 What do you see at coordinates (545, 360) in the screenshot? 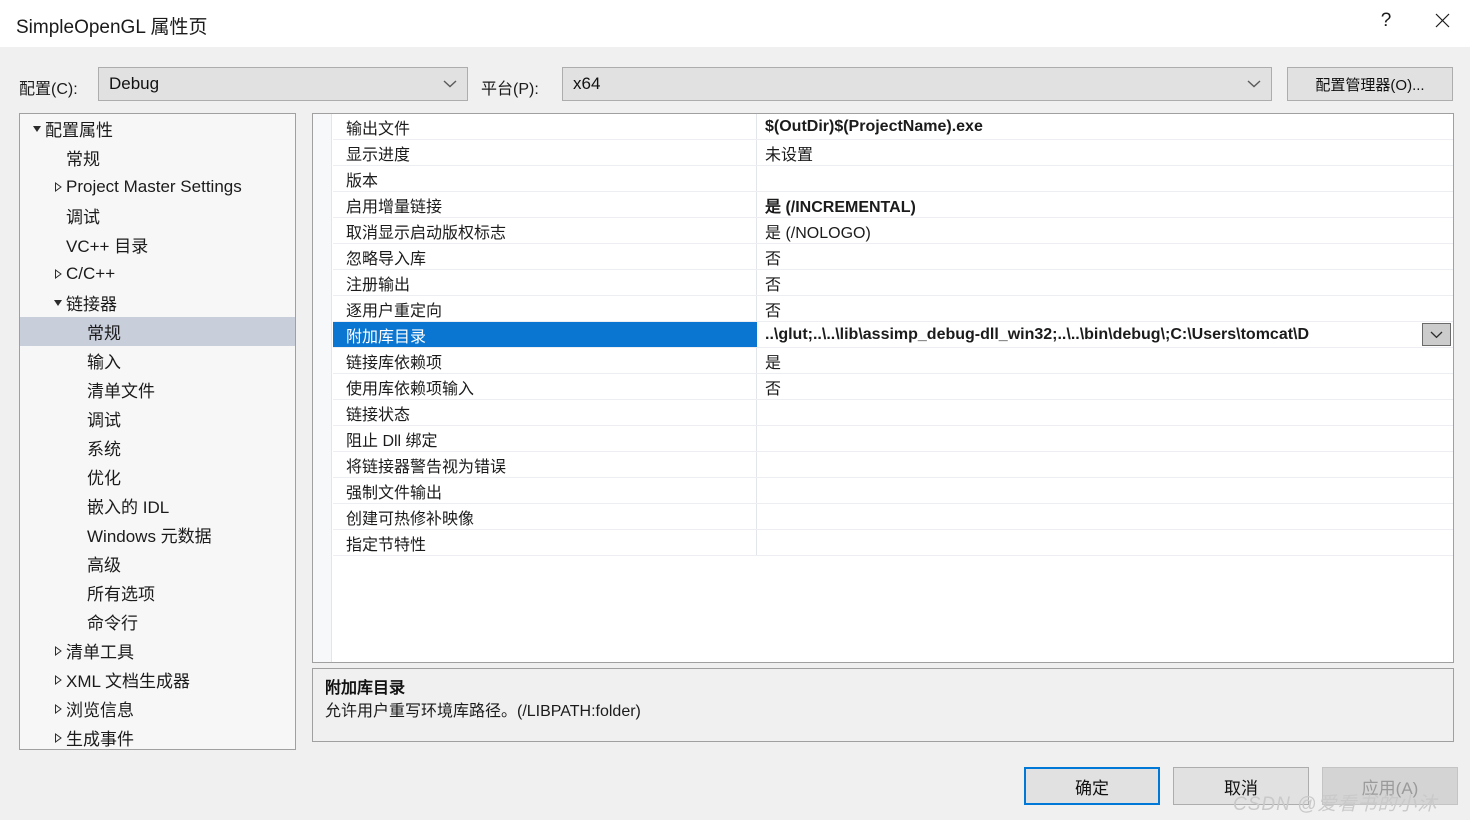
I see `property-name: 链接库依赖项` at bounding box center [545, 360].